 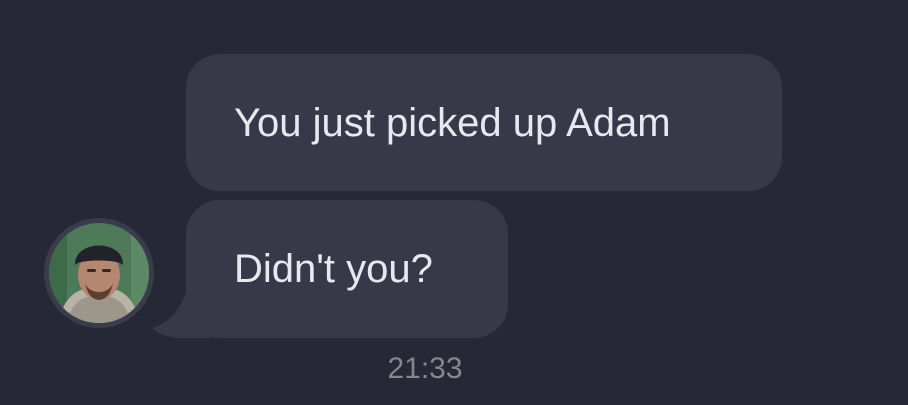 I want to click on message-timestamp: 21:33, so click(x=425, y=368).